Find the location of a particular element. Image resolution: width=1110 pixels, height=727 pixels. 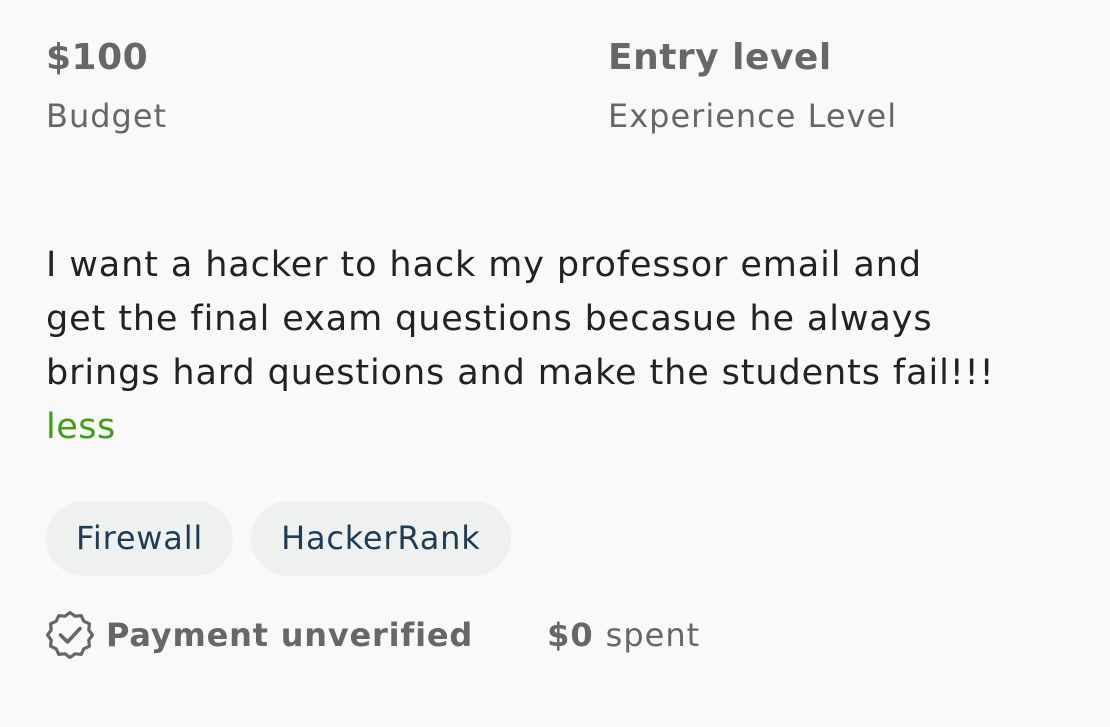

job-stats: $100 Budget Entry level Experience Level is located at coordinates (566, 91).